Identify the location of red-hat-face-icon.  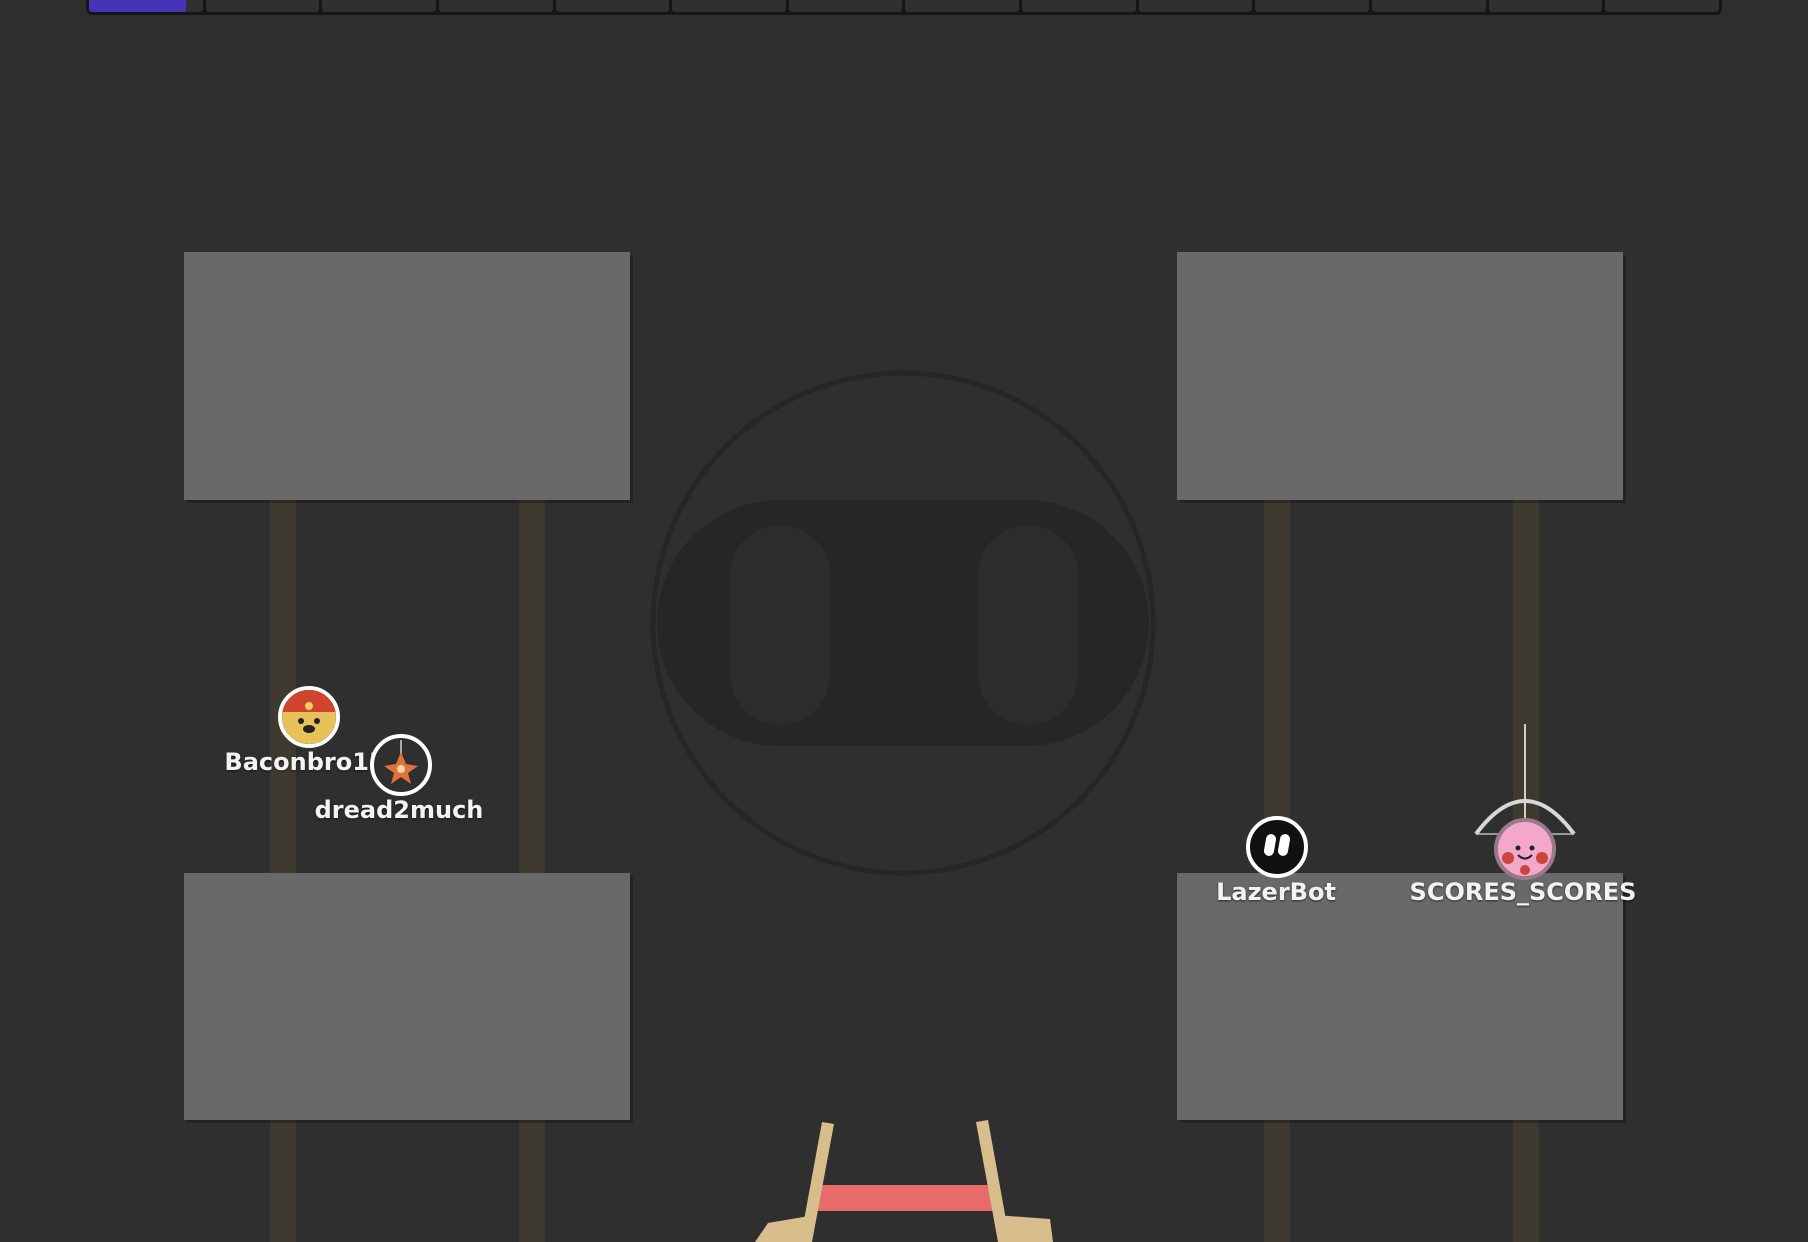
(309, 717).